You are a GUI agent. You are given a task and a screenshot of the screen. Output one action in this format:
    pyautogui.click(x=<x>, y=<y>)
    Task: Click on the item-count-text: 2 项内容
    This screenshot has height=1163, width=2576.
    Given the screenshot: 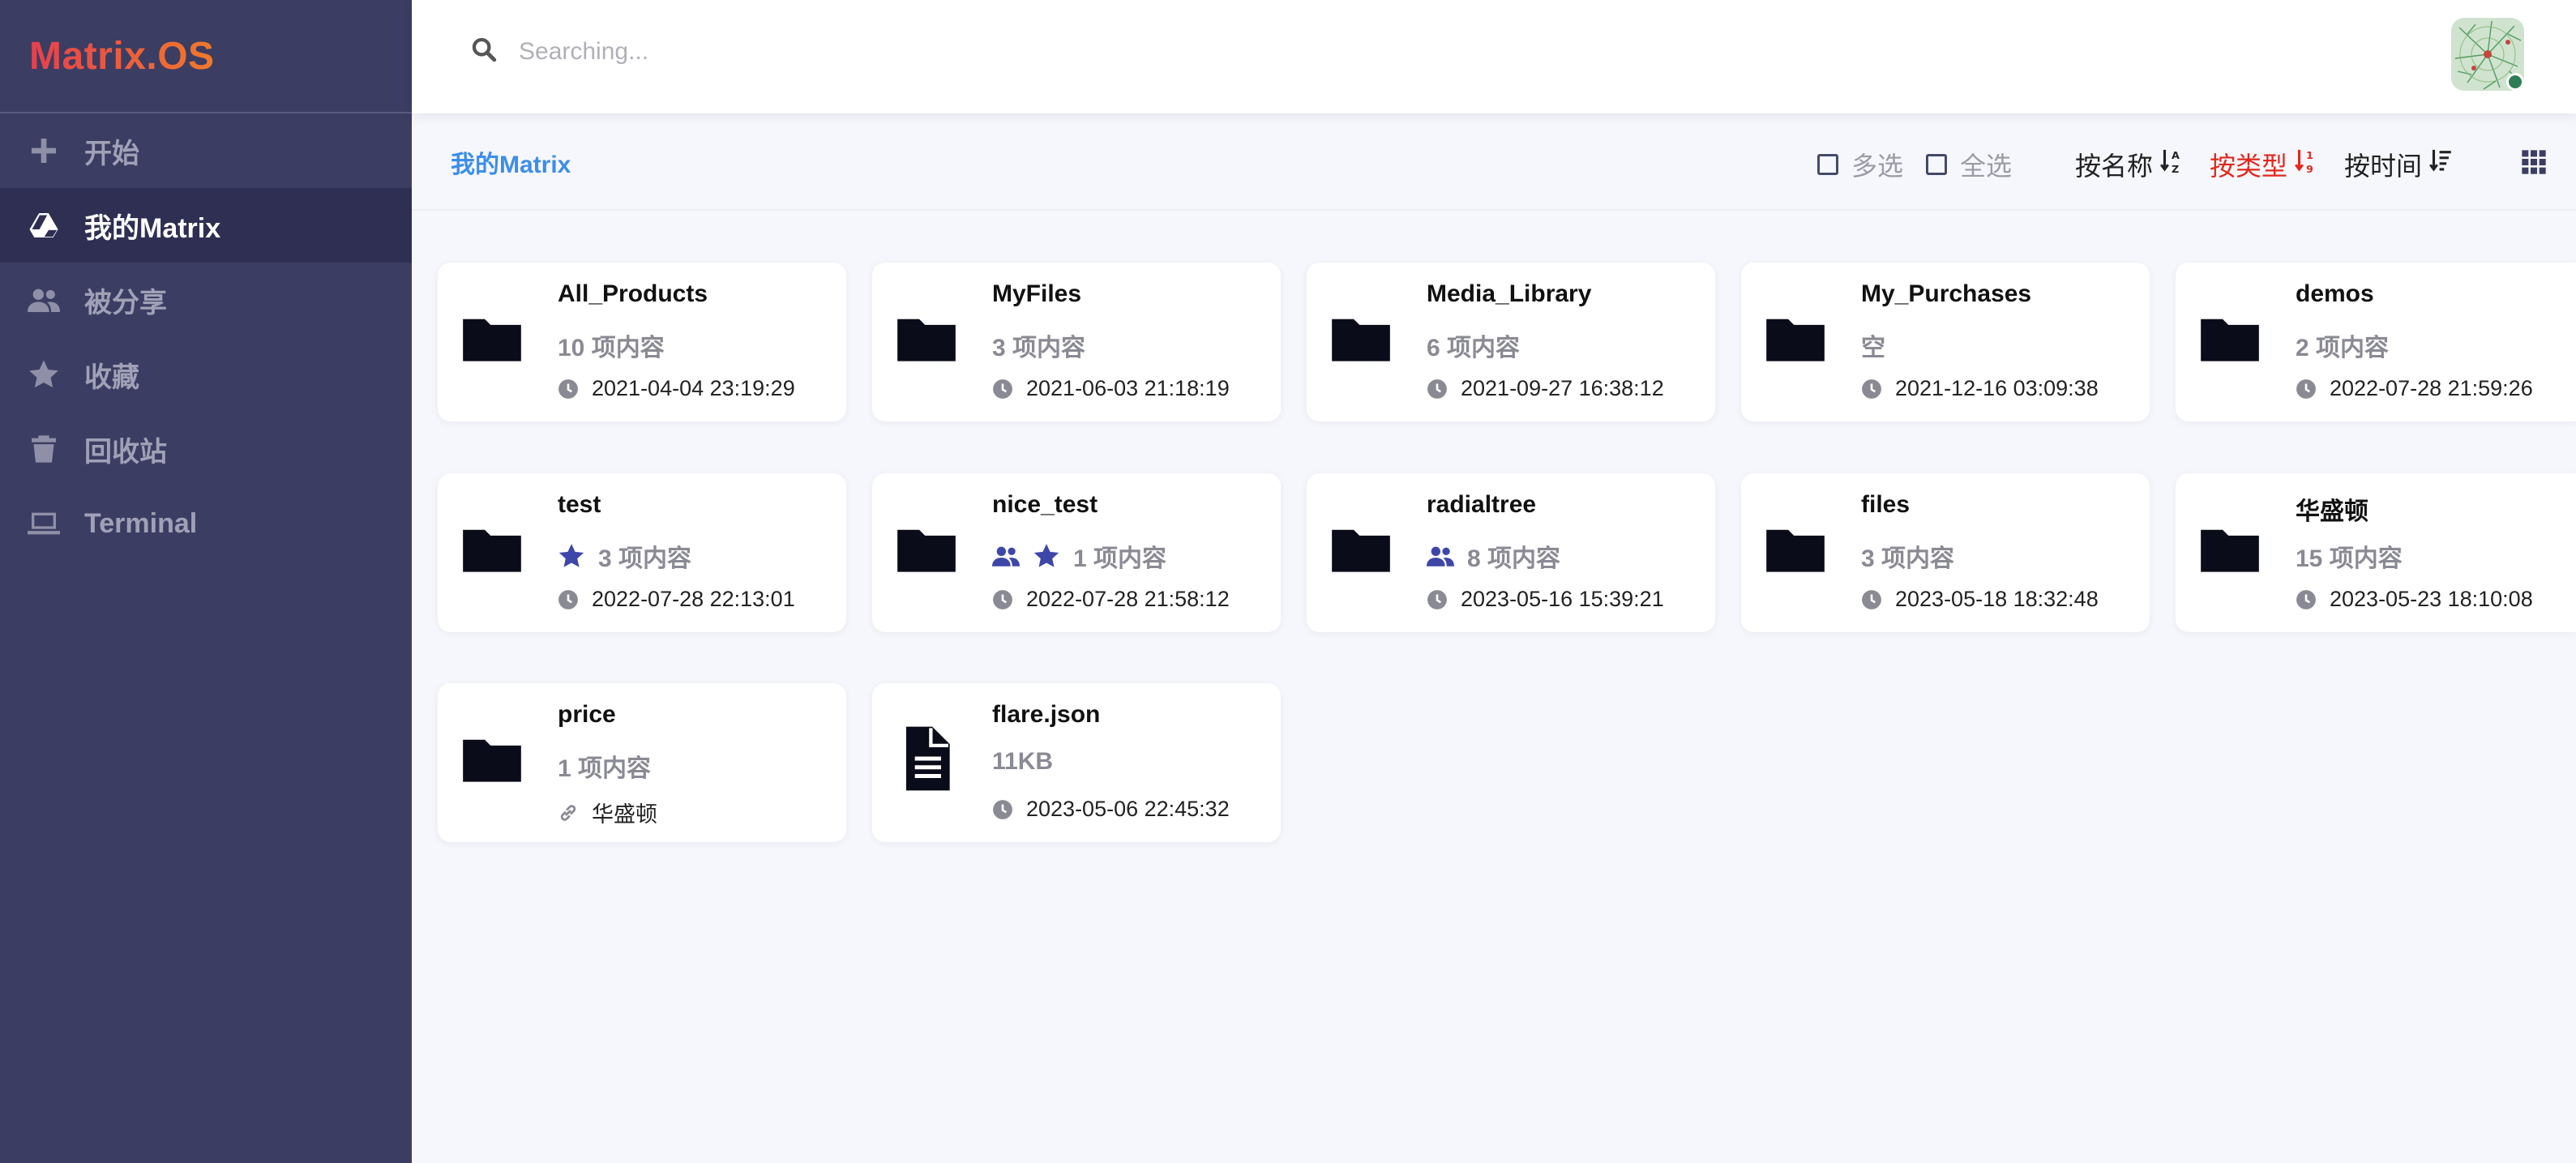 What is the action you would take?
    pyautogui.click(x=2343, y=348)
    